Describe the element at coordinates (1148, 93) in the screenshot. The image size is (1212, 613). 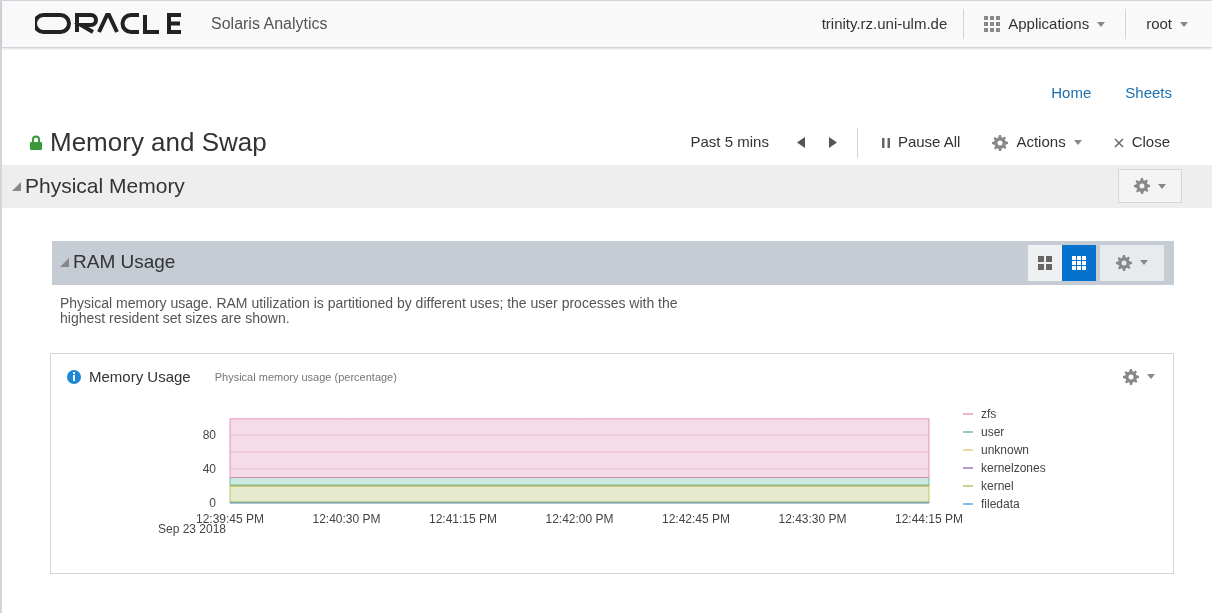
I see `nav-link: Sheets` at that location.